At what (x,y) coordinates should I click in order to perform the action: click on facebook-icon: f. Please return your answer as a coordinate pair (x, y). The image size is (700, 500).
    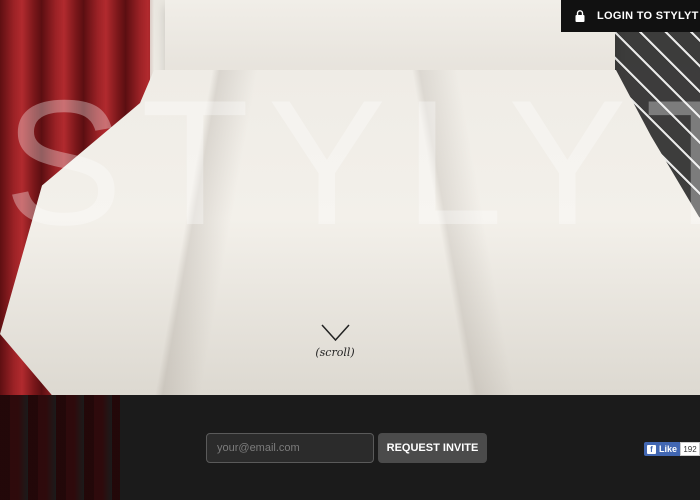
    Looking at the image, I should click on (651, 449).